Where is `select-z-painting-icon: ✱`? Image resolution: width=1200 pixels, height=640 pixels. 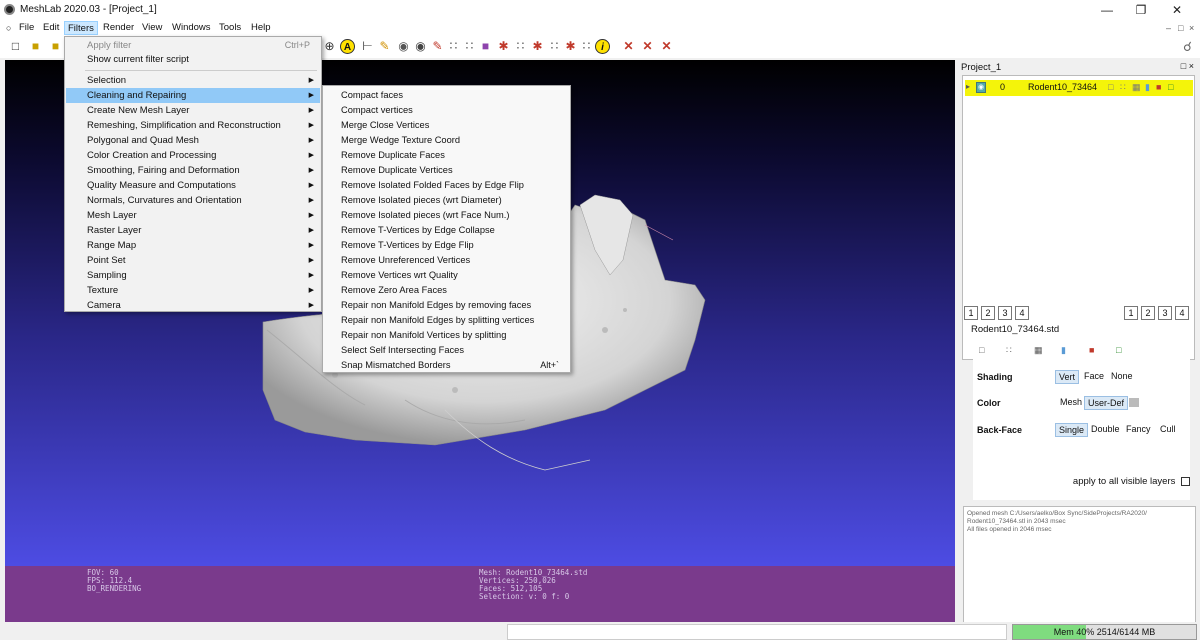
select-z-painting-icon: ✱ is located at coordinates (537, 46).